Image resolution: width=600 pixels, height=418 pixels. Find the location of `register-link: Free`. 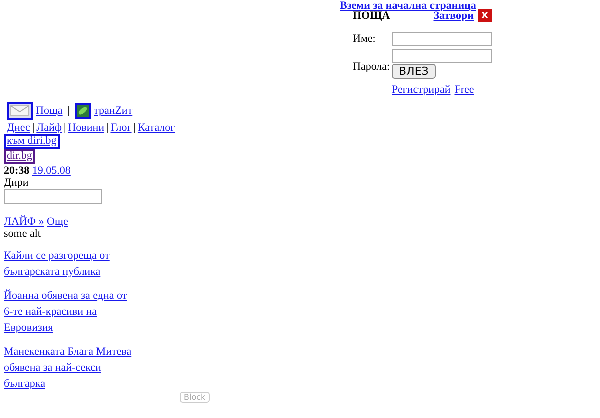

register-link: Free is located at coordinates (464, 90).